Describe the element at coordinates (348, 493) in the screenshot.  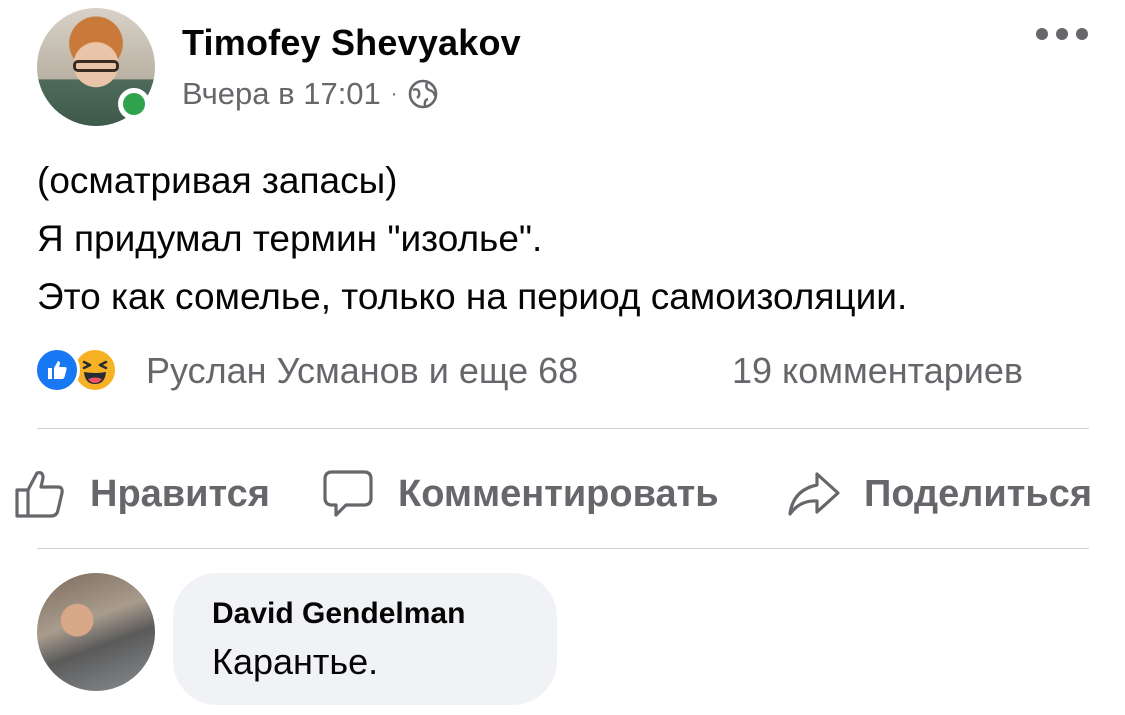
I see `comment-bubble-icon` at that location.